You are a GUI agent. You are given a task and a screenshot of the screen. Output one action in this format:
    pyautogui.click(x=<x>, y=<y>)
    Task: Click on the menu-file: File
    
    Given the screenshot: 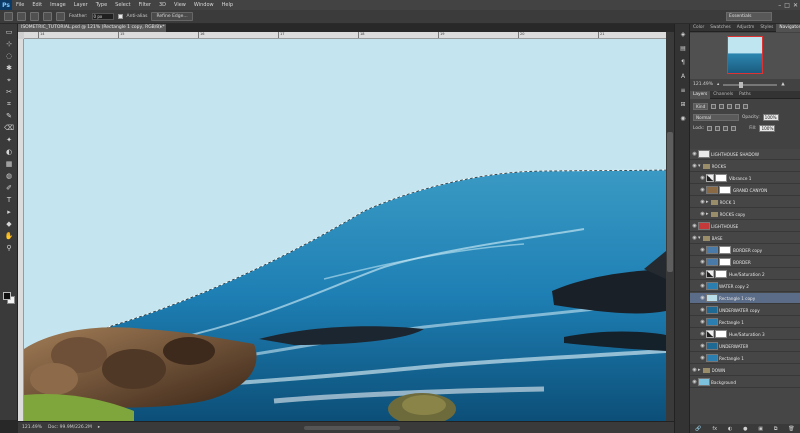 What is the action you would take?
    pyautogui.click(x=20, y=5)
    